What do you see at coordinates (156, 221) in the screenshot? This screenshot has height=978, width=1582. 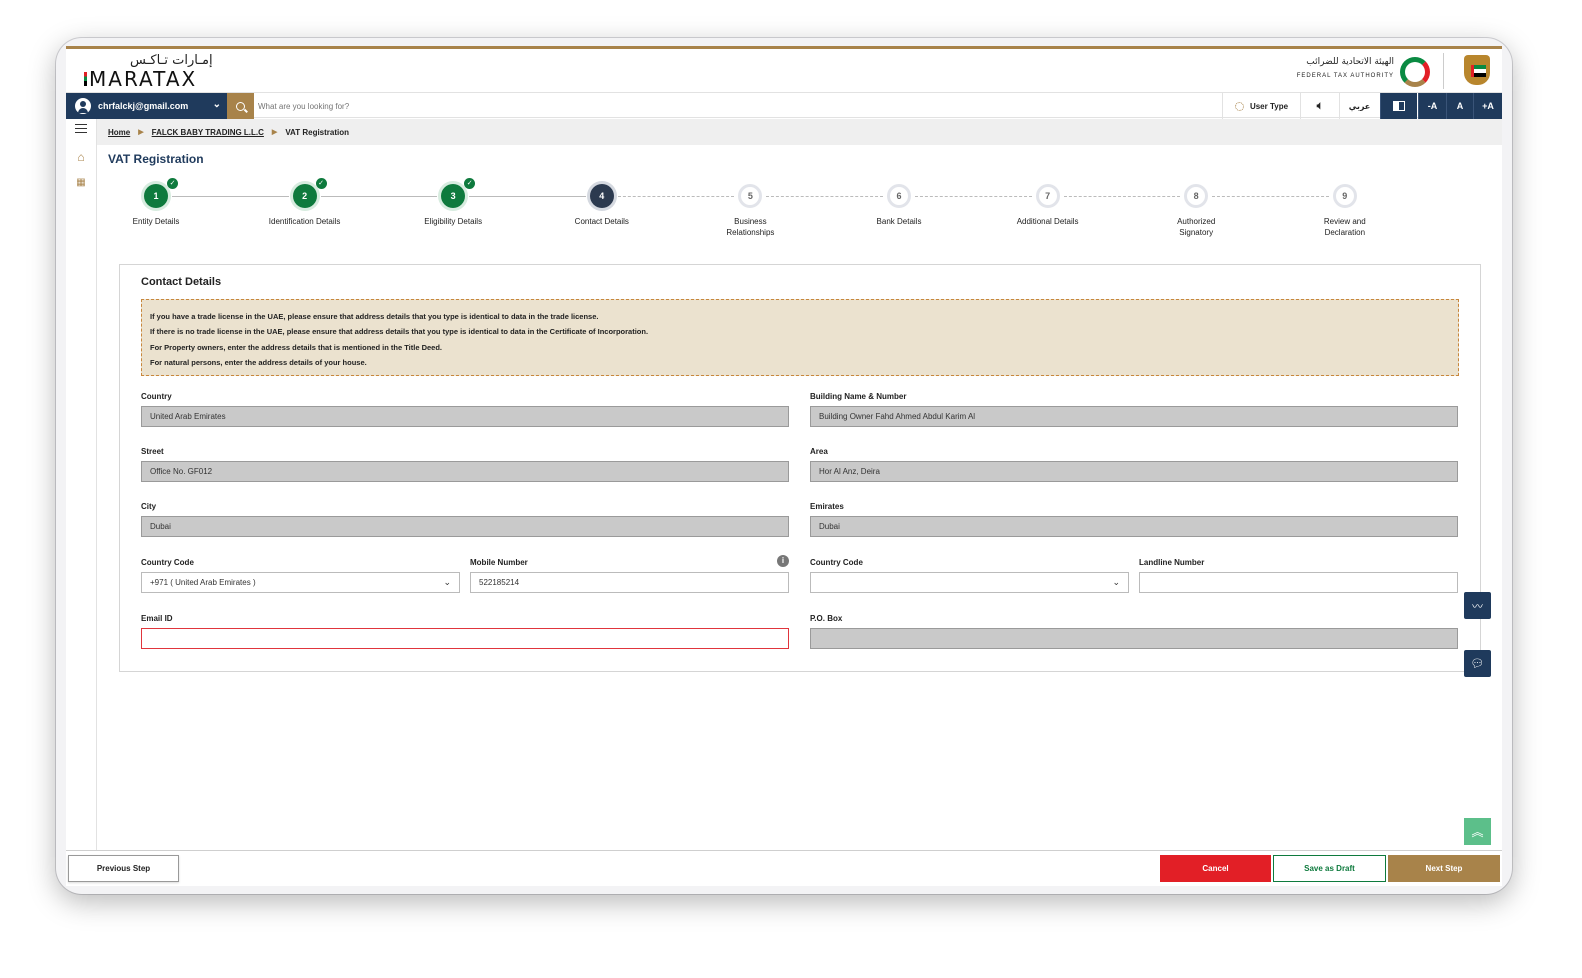 I see `step-label: Entity Details` at bounding box center [156, 221].